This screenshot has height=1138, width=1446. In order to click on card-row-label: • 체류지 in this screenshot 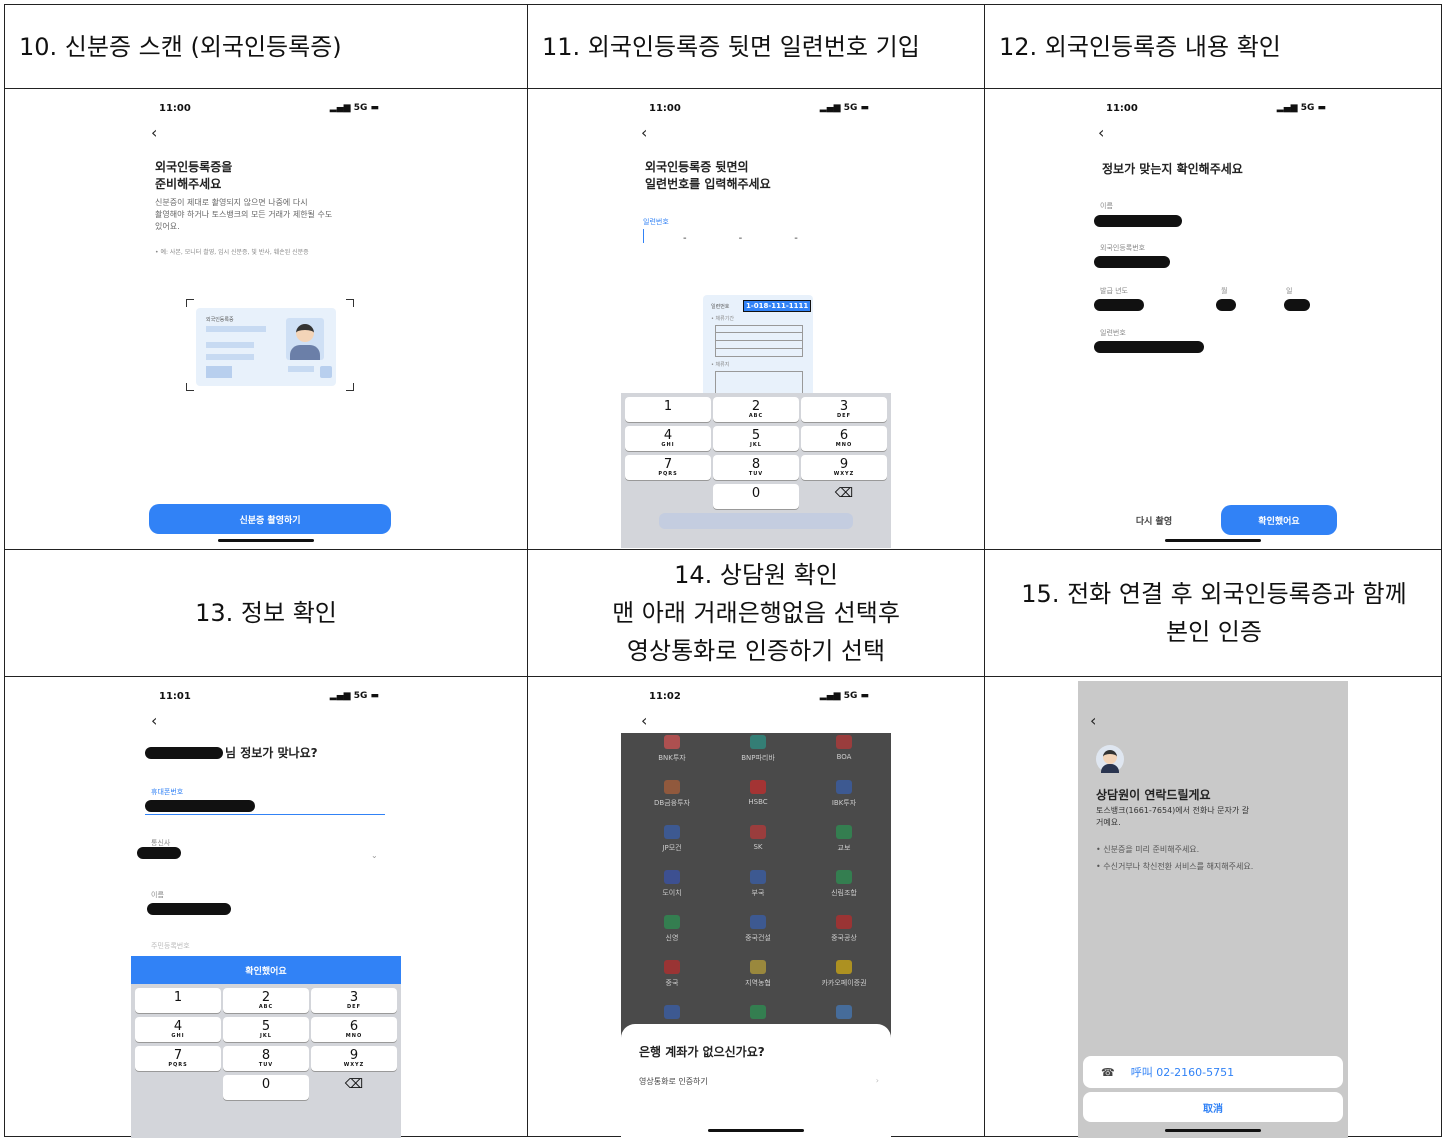, I will do `click(720, 365)`.